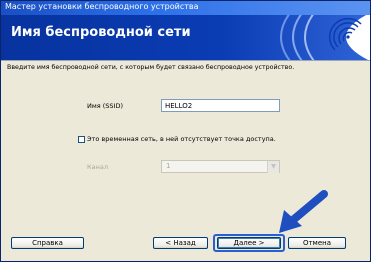  What do you see at coordinates (185, 60) in the screenshot?
I see `header-separator` at bounding box center [185, 60].